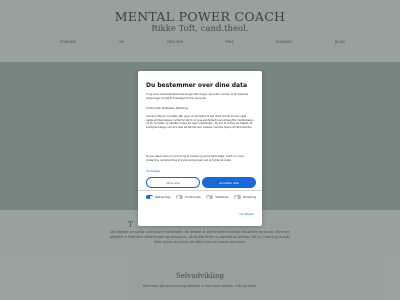 This screenshot has height=300, width=400. What do you see at coordinates (222, 197) in the screenshot?
I see `toggle-label-statistics: Statistiske` at bounding box center [222, 197].